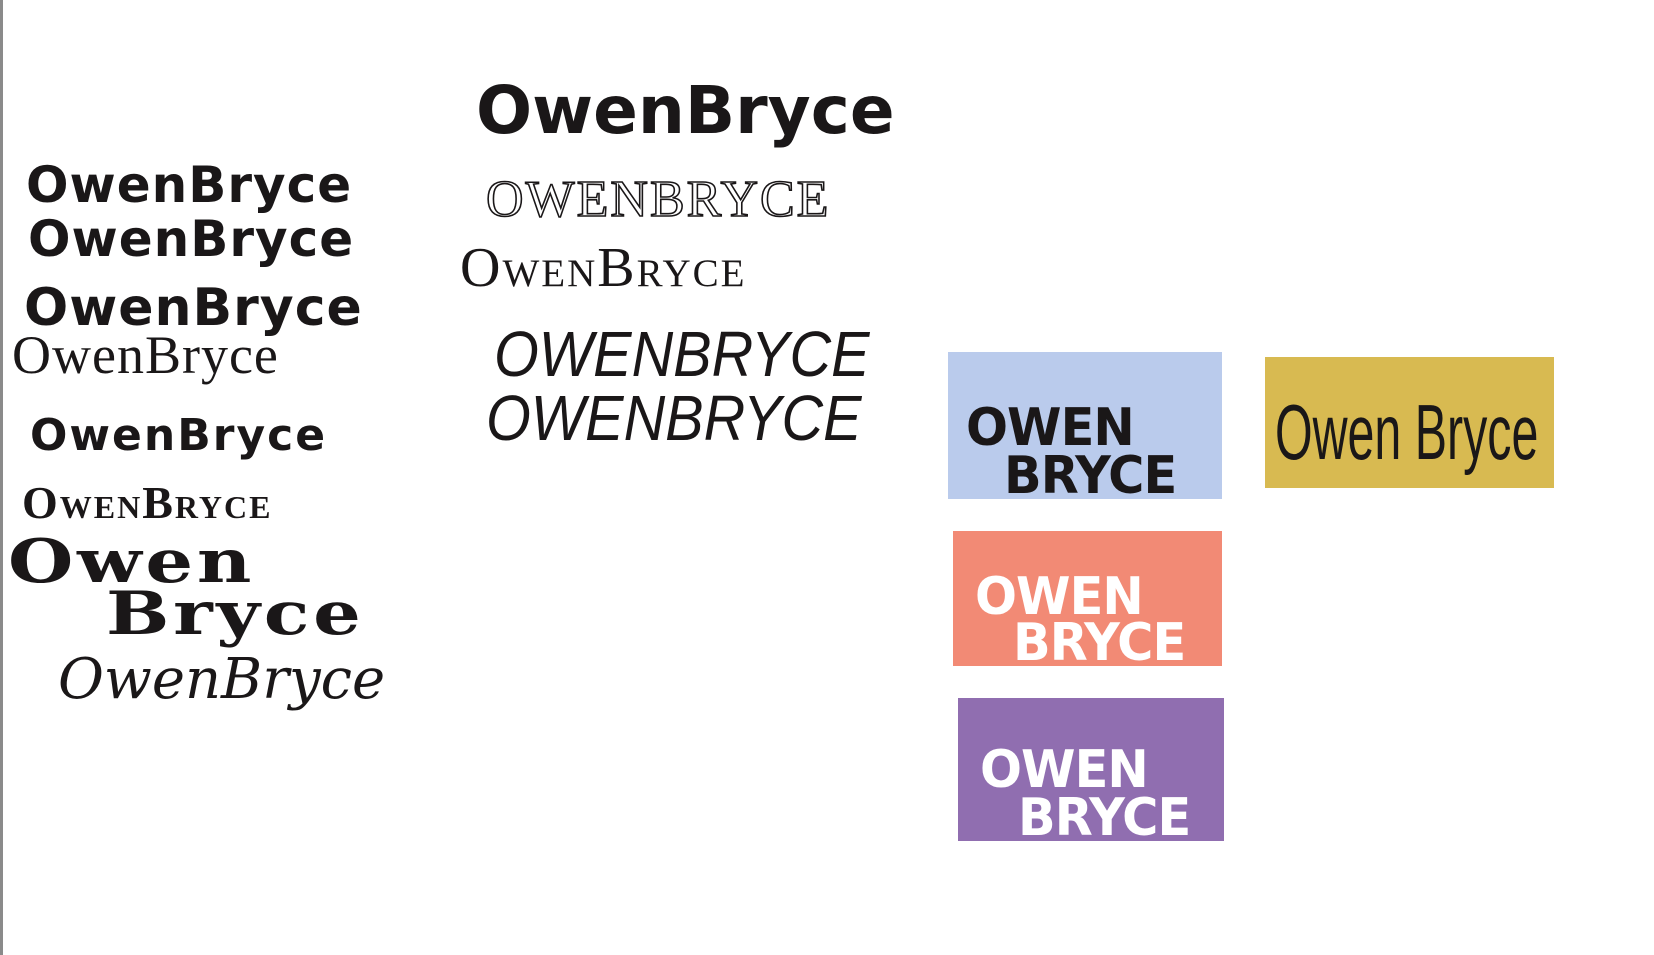 The width and height of the screenshot is (1654, 955). What do you see at coordinates (222, 679) in the screenshot?
I see `wordmark-sample-script: OwenBryce` at bounding box center [222, 679].